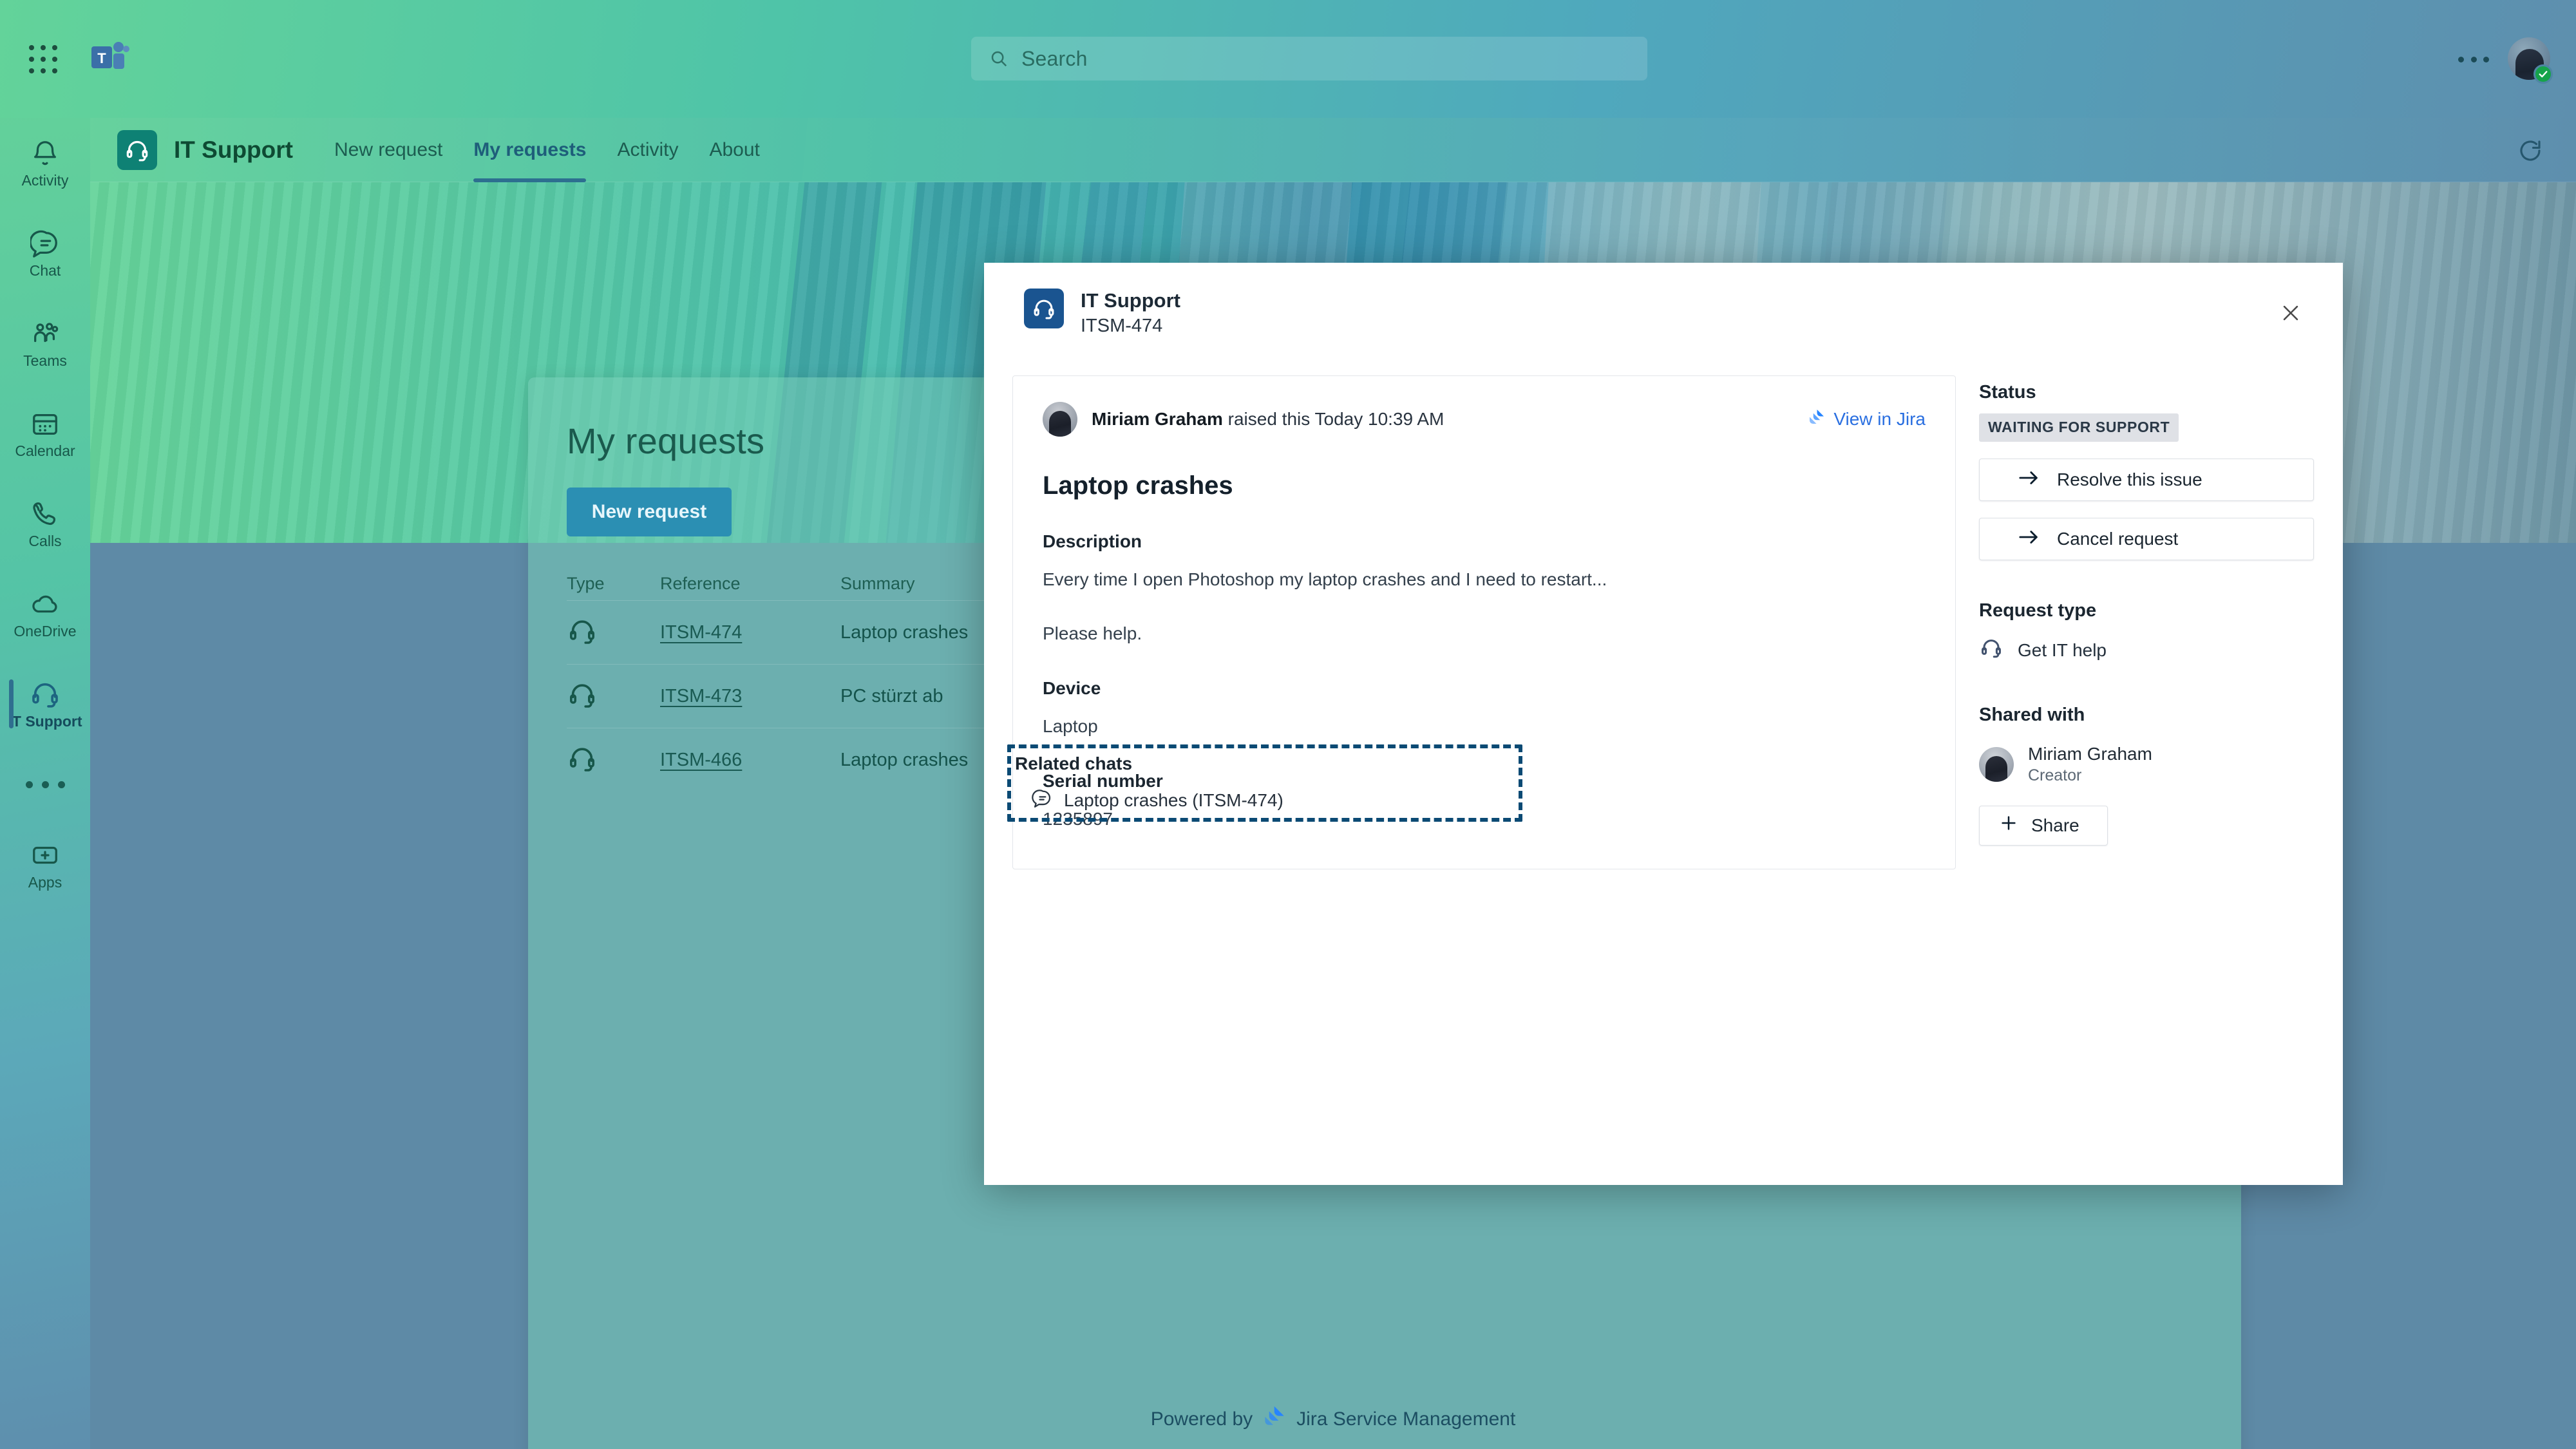 This screenshot has width=2576, height=1449. I want to click on teams-top-bar: T Search, so click(1288, 59).